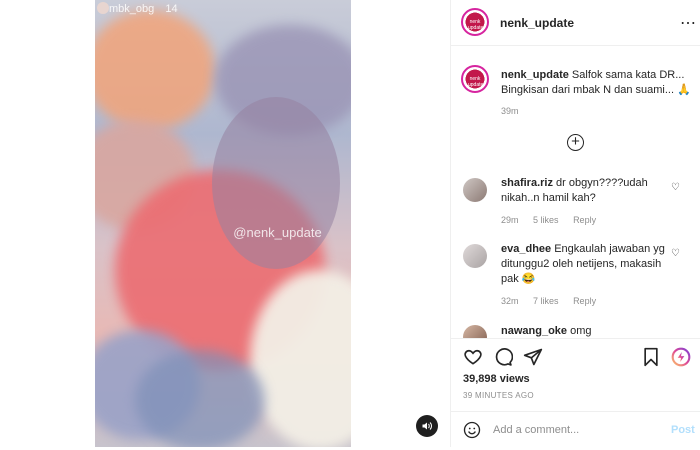 This screenshot has width=700, height=450. I want to click on caption-username: nenk_update, so click(535, 75).